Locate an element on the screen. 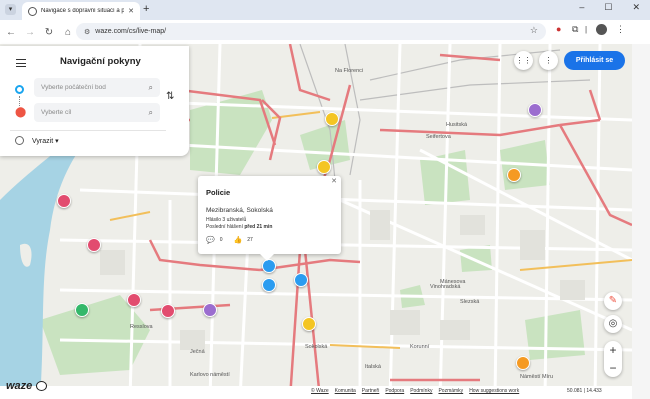 This screenshot has width=650, height=399. zoom-out-icon: − is located at coordinates (613, 368).